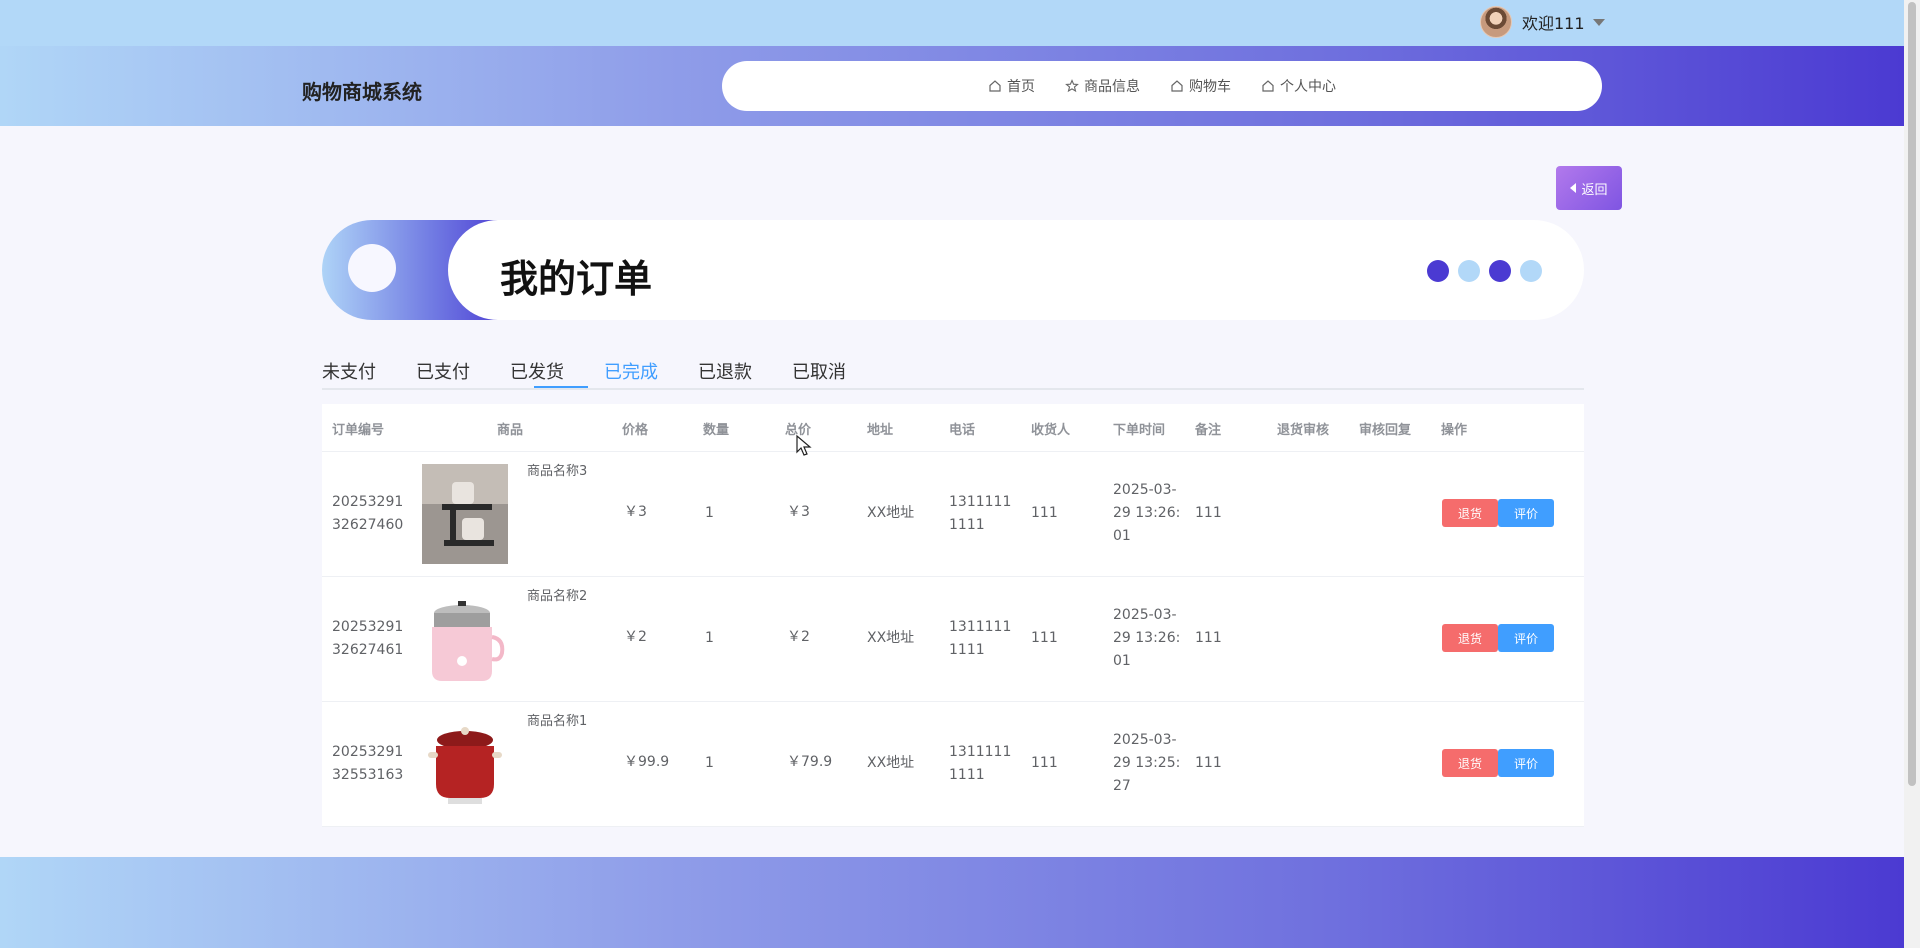 Image resolution: width=1920 pixels, height=948 pixels. I want to click on order-number-line: 32553163, so click(368, 775).